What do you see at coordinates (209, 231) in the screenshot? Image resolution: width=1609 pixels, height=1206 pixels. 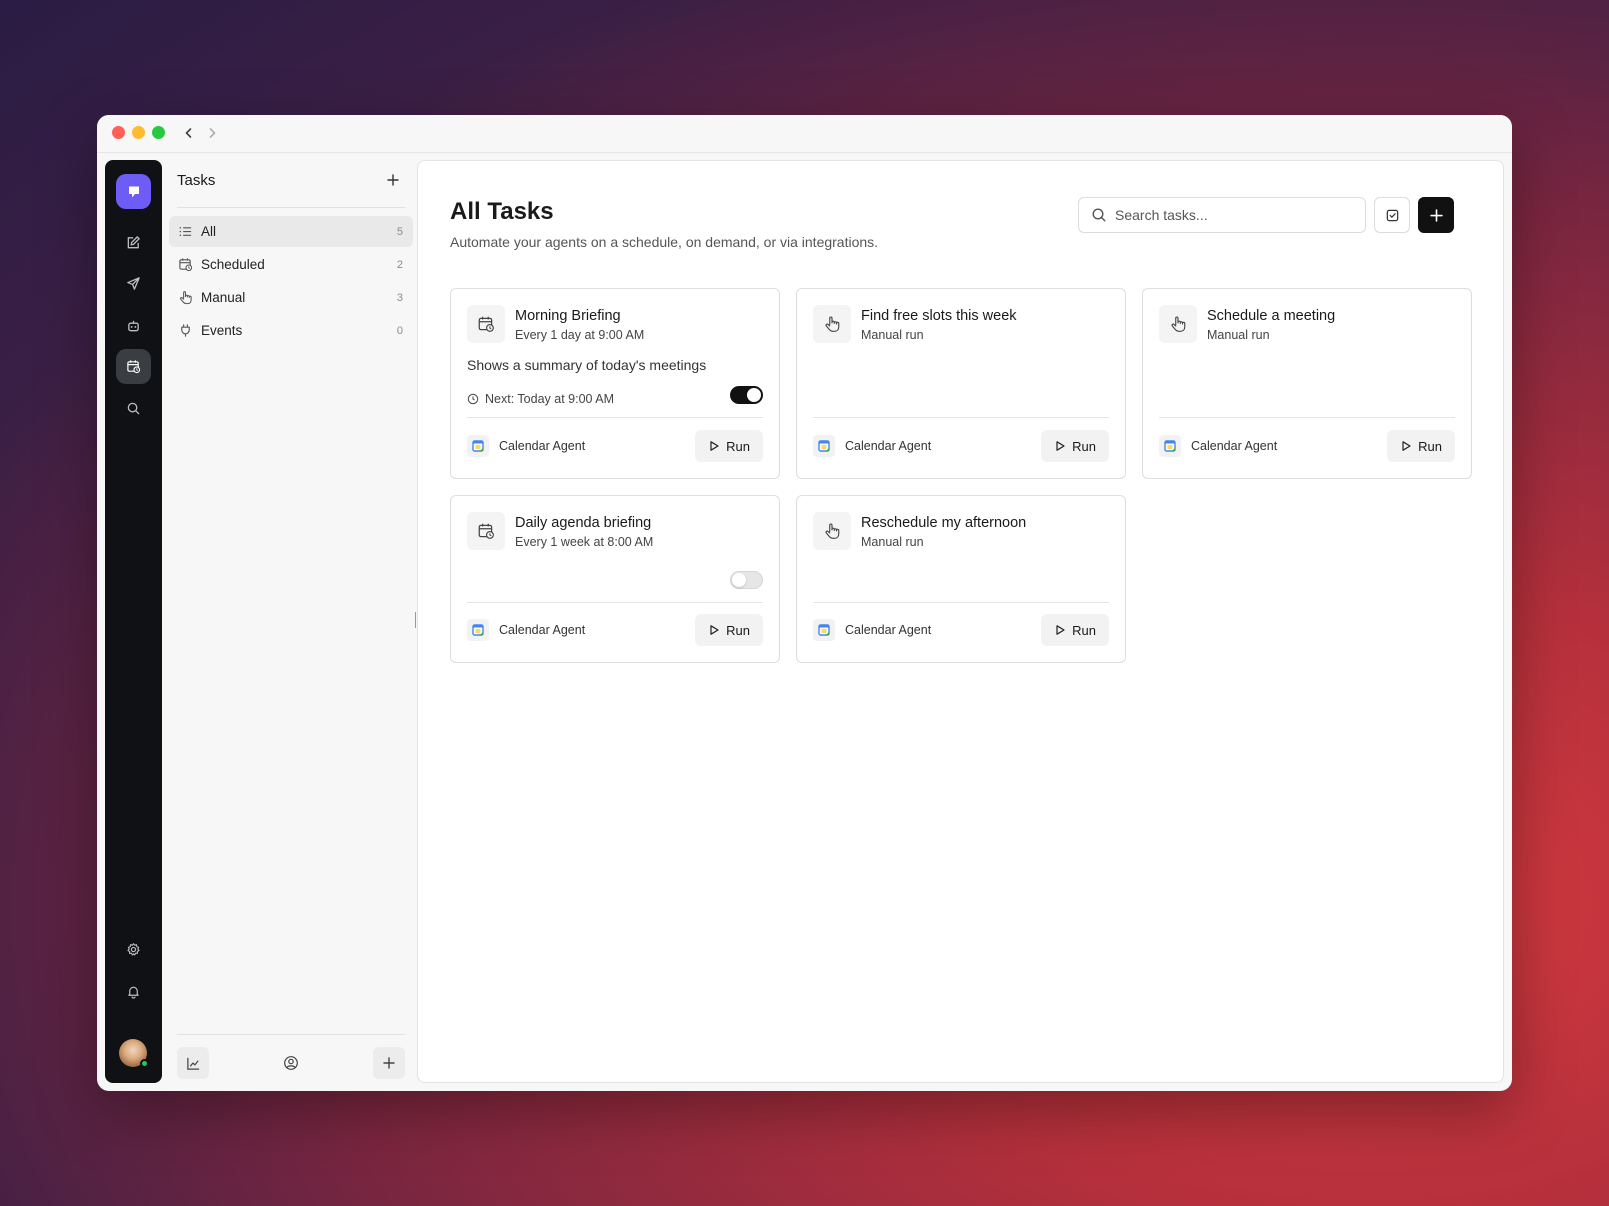 I see `sidebar-item-label: All` at bounding box center [209, 231].